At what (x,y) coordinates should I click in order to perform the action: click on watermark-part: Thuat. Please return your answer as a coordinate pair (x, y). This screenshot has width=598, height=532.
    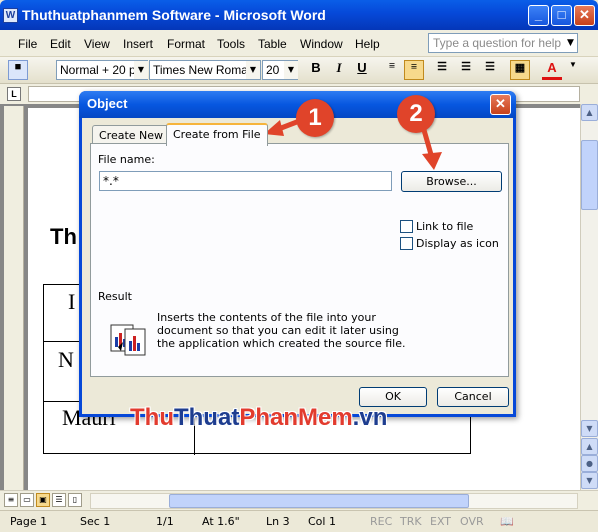
    Looking at the image, I should click on (206, 417).